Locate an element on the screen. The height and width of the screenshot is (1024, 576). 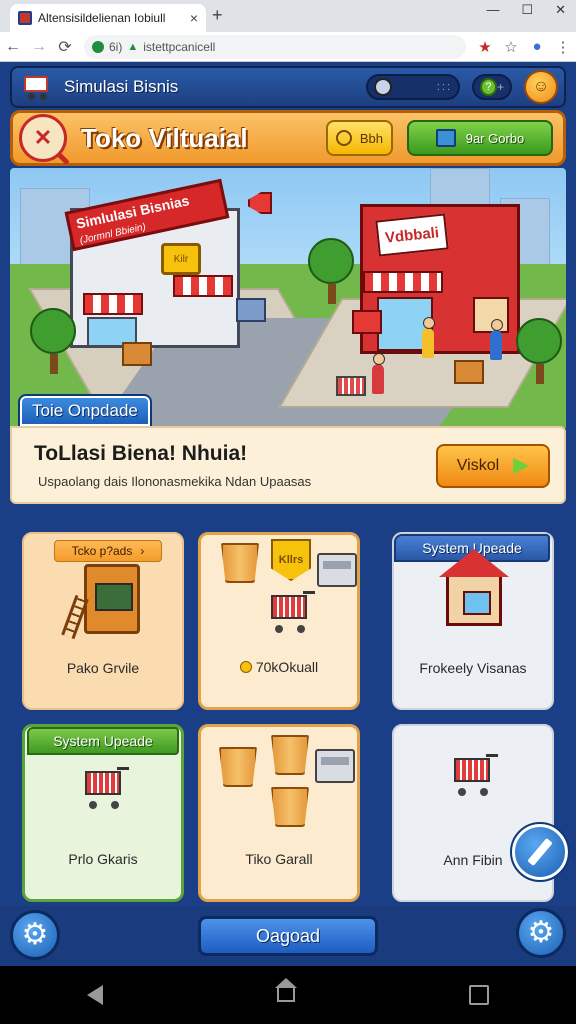
cart-logo-icon is located at coordinates (37, 87).